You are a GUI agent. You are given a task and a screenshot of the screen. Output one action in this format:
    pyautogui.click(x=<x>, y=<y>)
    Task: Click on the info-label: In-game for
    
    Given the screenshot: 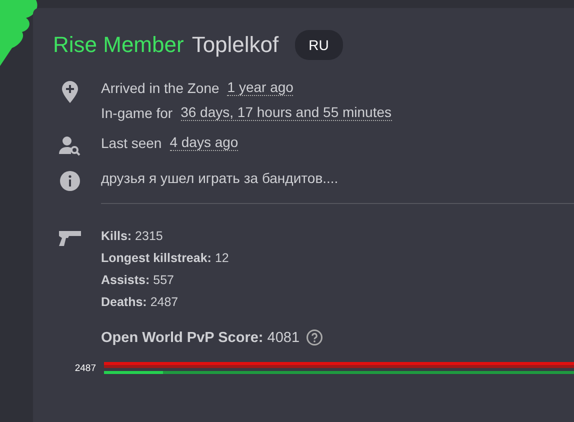 What is the action you would take?
    pyautogui.click(x=137, y=113)
    